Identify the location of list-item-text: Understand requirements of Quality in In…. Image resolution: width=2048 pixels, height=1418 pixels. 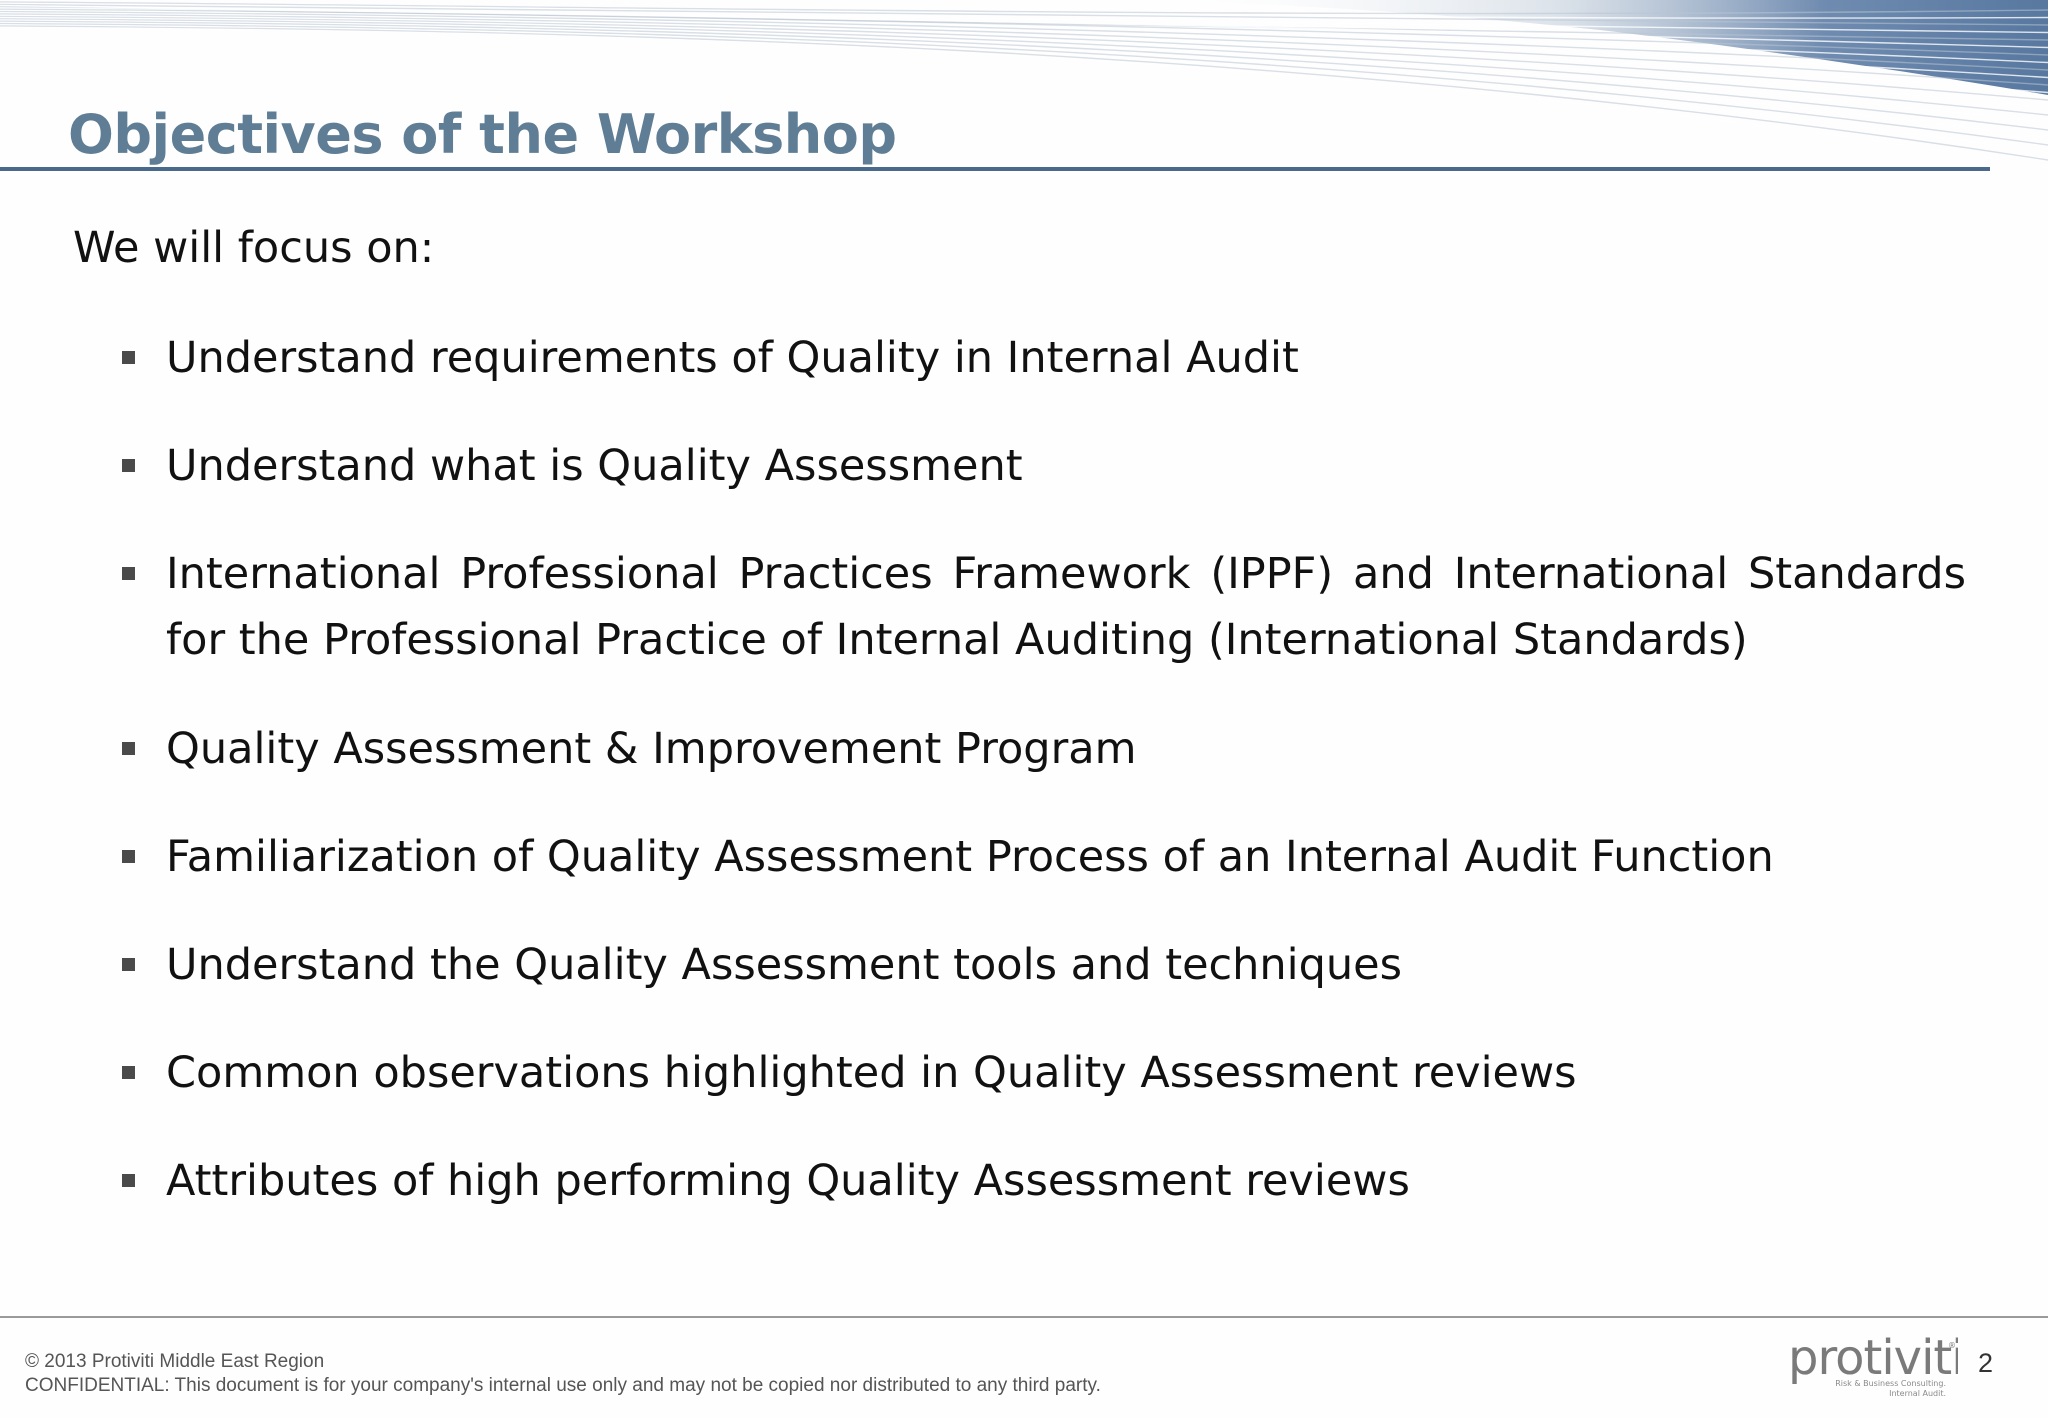
(732, 358).